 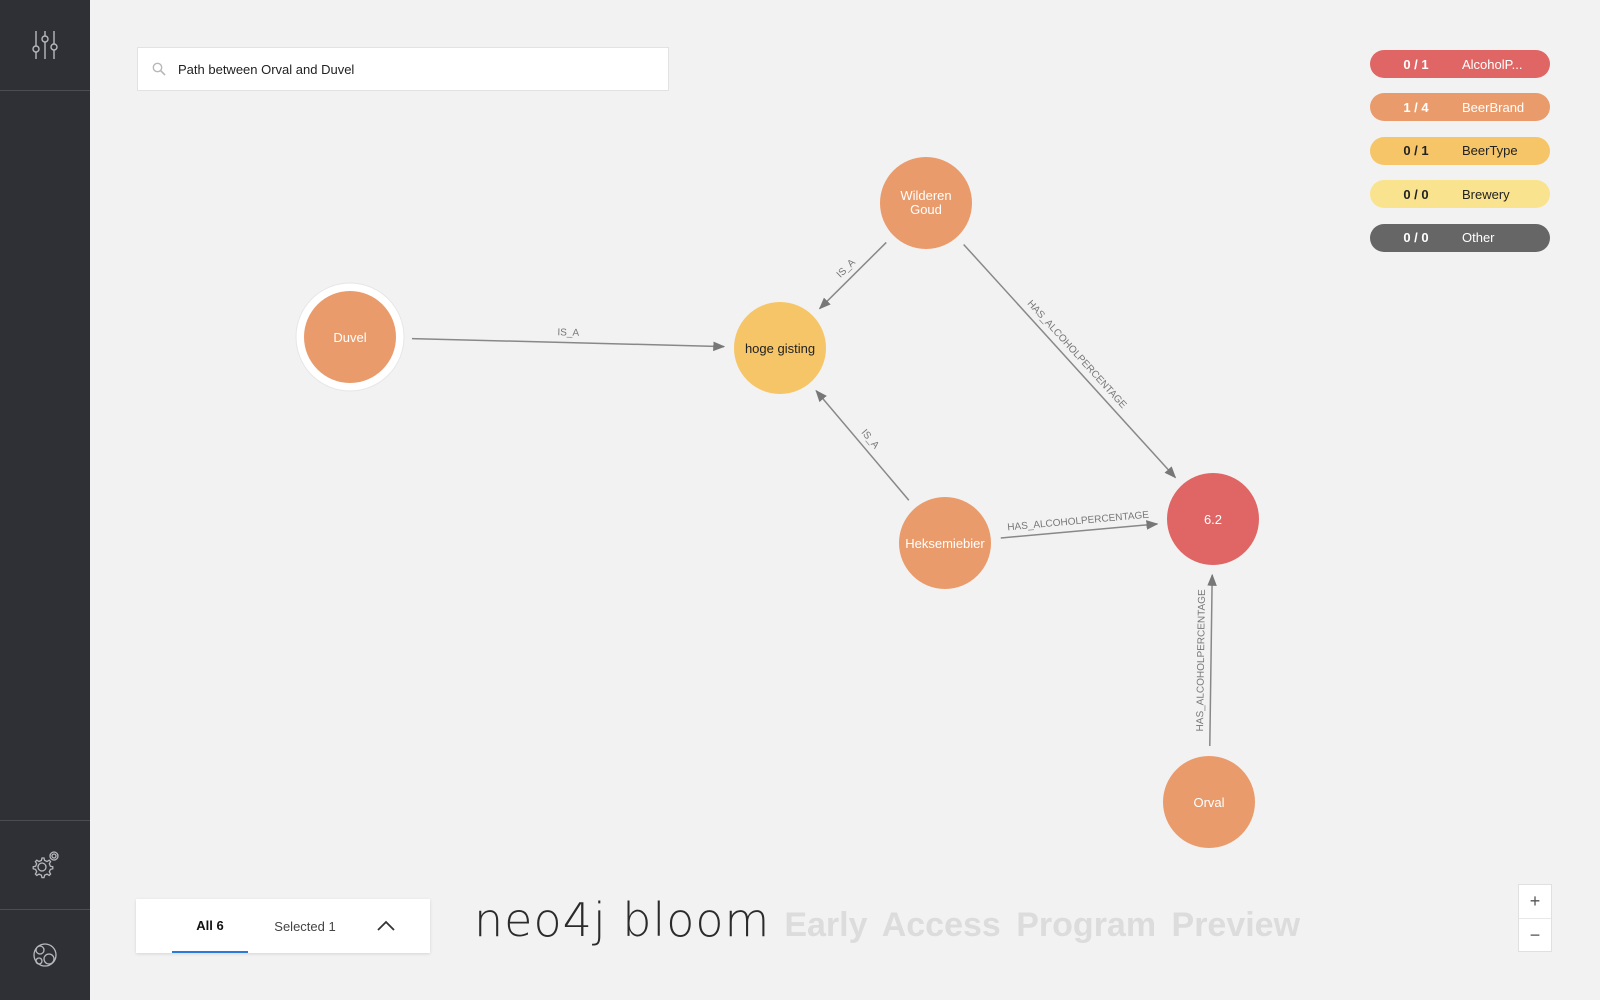 I want to click on graph-node-p62: 6.2, so click(x=1213, y=519).